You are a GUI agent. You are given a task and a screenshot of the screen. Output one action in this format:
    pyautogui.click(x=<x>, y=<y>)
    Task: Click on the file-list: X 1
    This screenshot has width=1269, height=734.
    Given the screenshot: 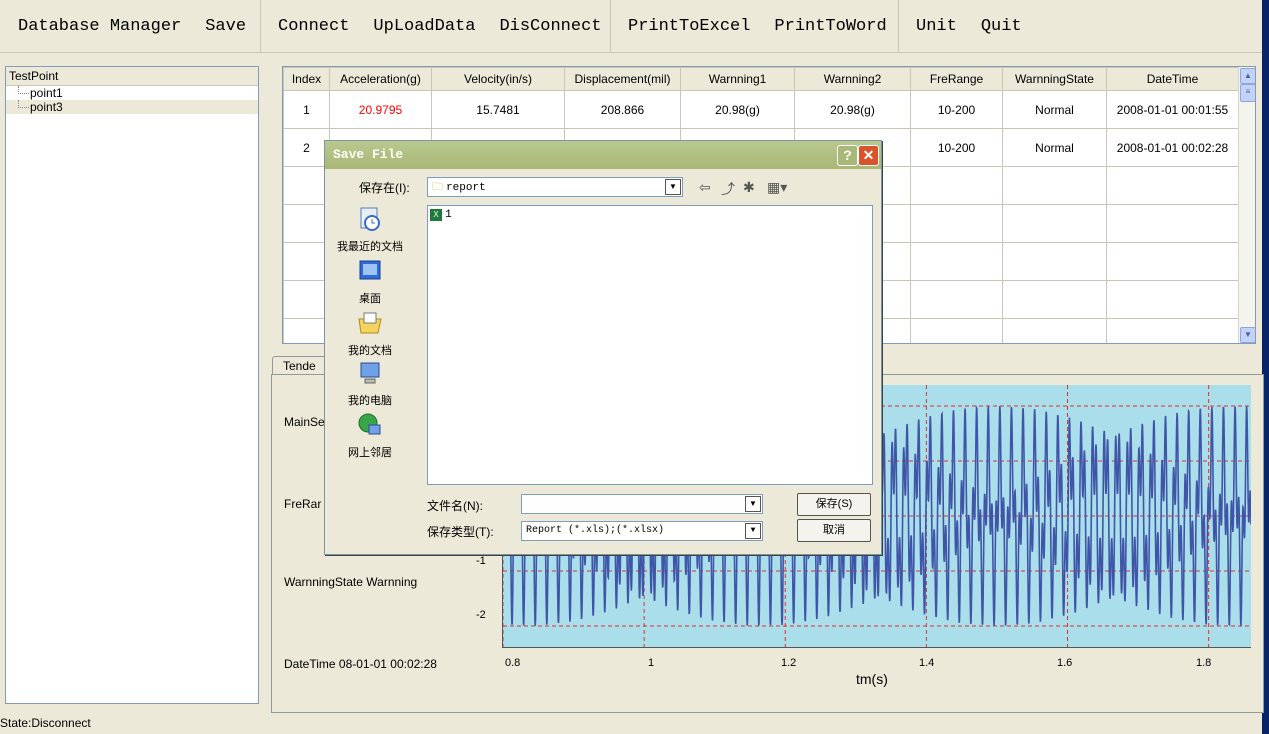 What is the action you would take?
    pyautogui.click(x=650, y=345)
    